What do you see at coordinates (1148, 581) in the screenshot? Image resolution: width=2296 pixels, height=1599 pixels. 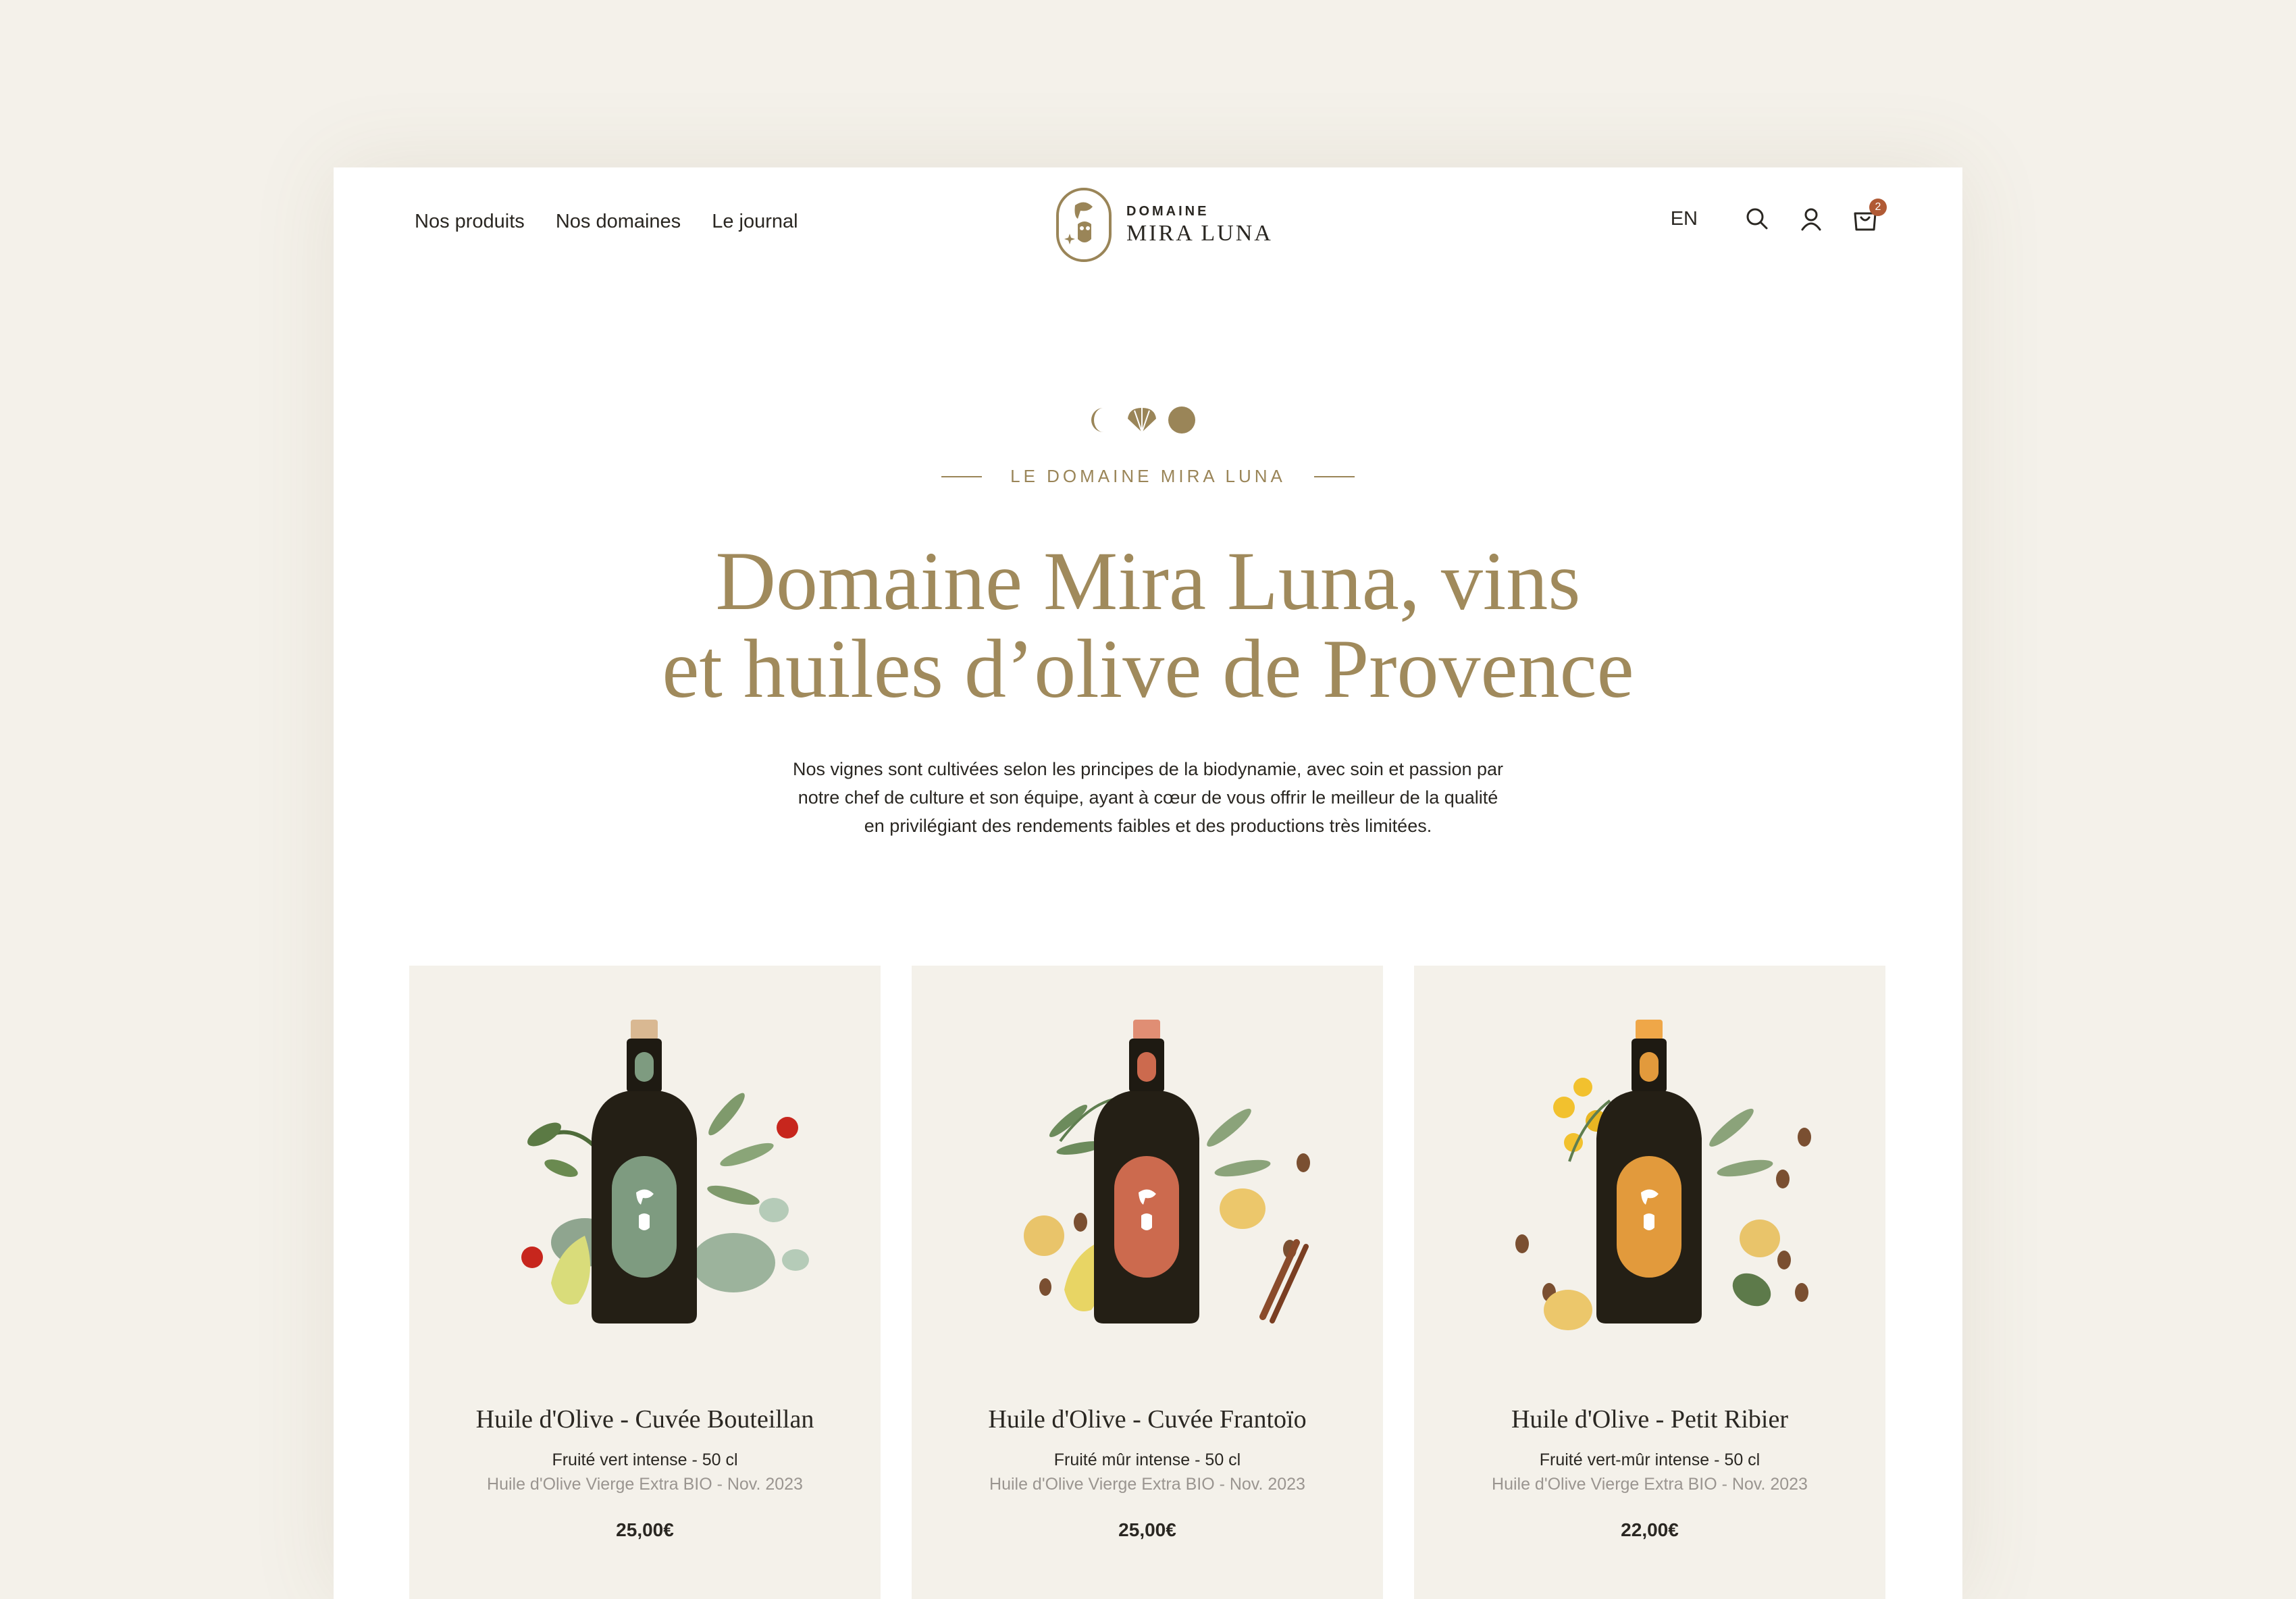 I see `page-title-line-1: Domaine Mira Luna, vins` at bounding box center [1148, 581].